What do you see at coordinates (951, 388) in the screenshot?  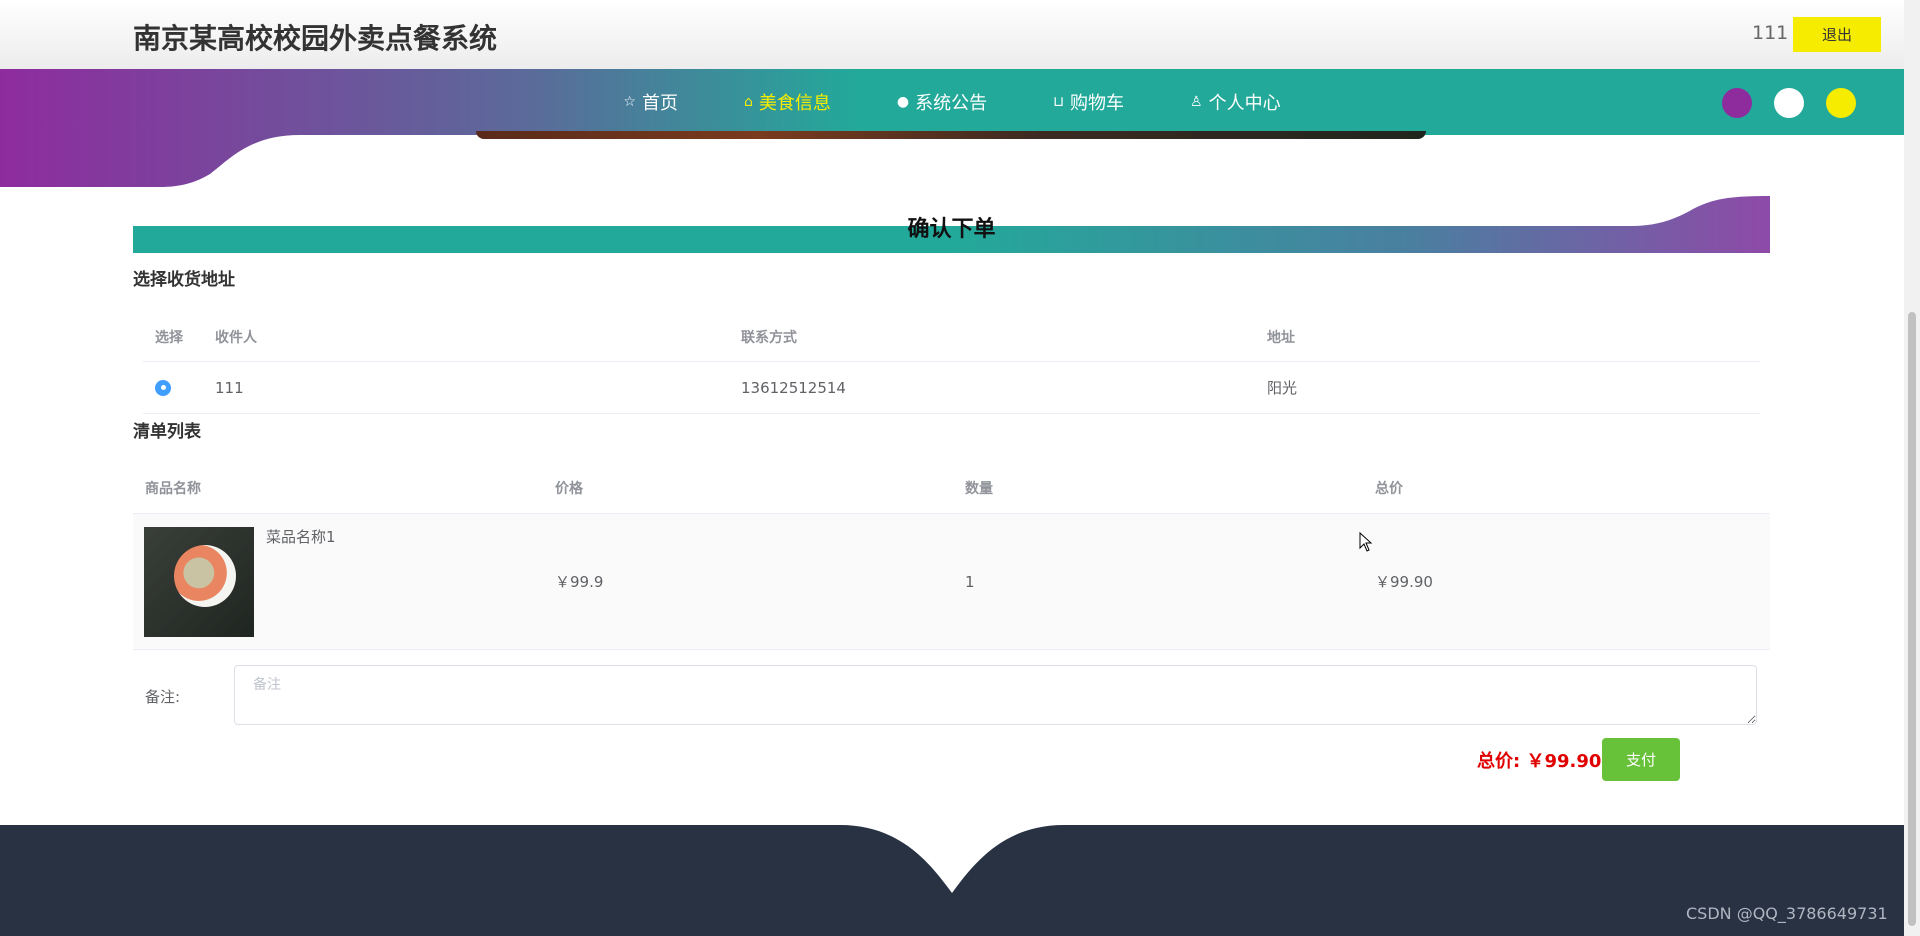 I see `table-row: 111 13612512514 阳光` at bounding box center [951, 388].